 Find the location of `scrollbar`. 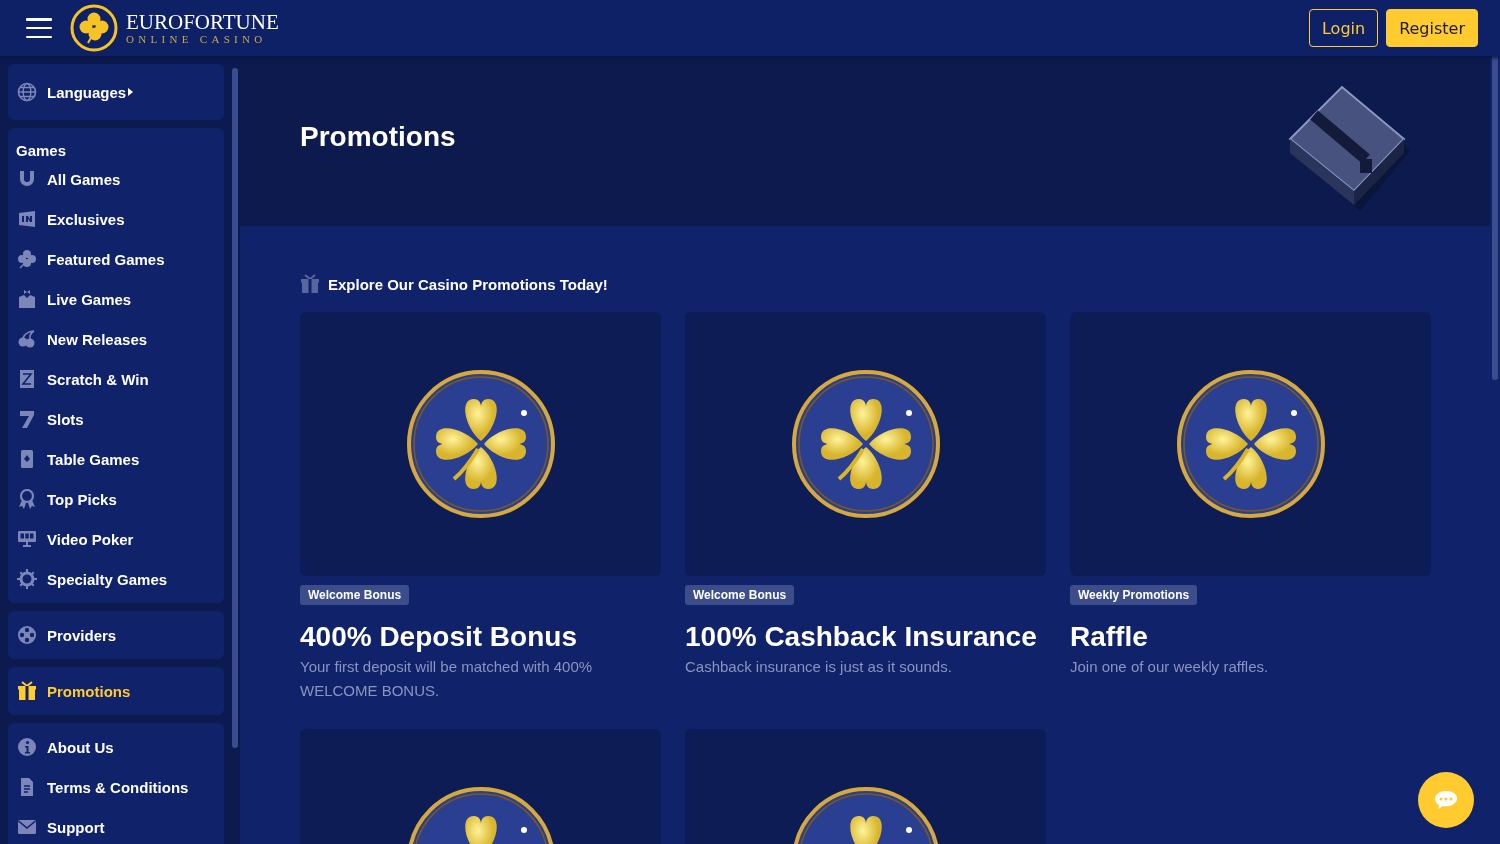

scrollbar is located at coordinates (1495, 218).